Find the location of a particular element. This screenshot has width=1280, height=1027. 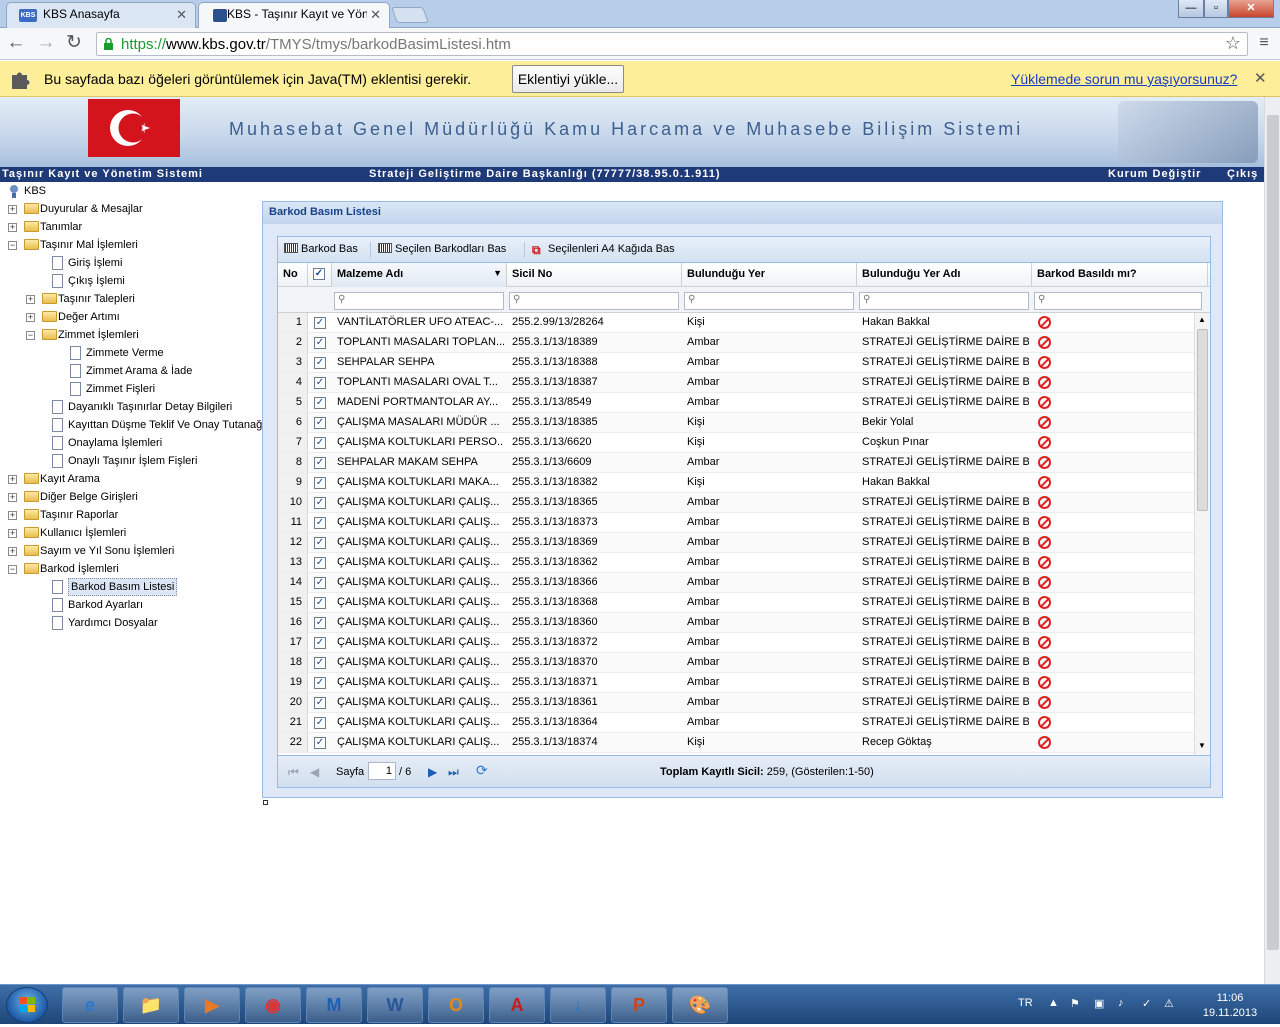

tree-item: Yardımcı Dosyalar is located at coordinates (129, 623).